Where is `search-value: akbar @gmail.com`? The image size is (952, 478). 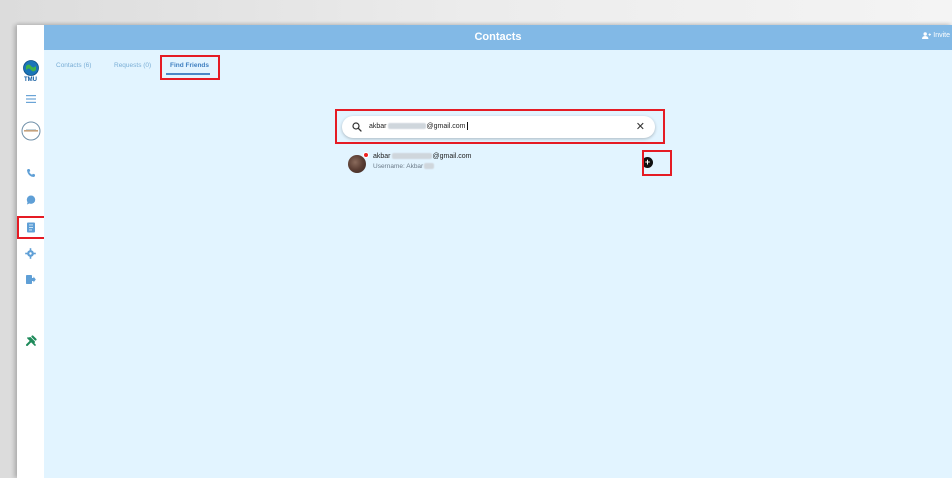
search-value: akbar @gmail.com is located at coordinates (418, 126).